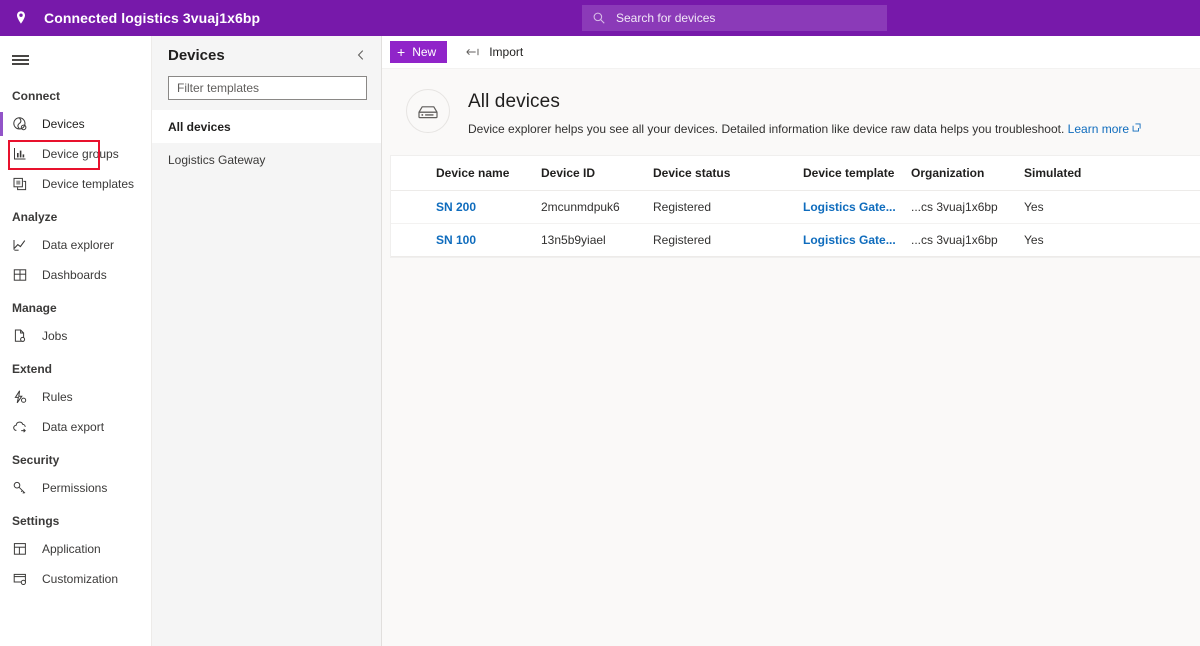  I want to click on sidebar-item-jobs: Jobs, so click(75, 336).